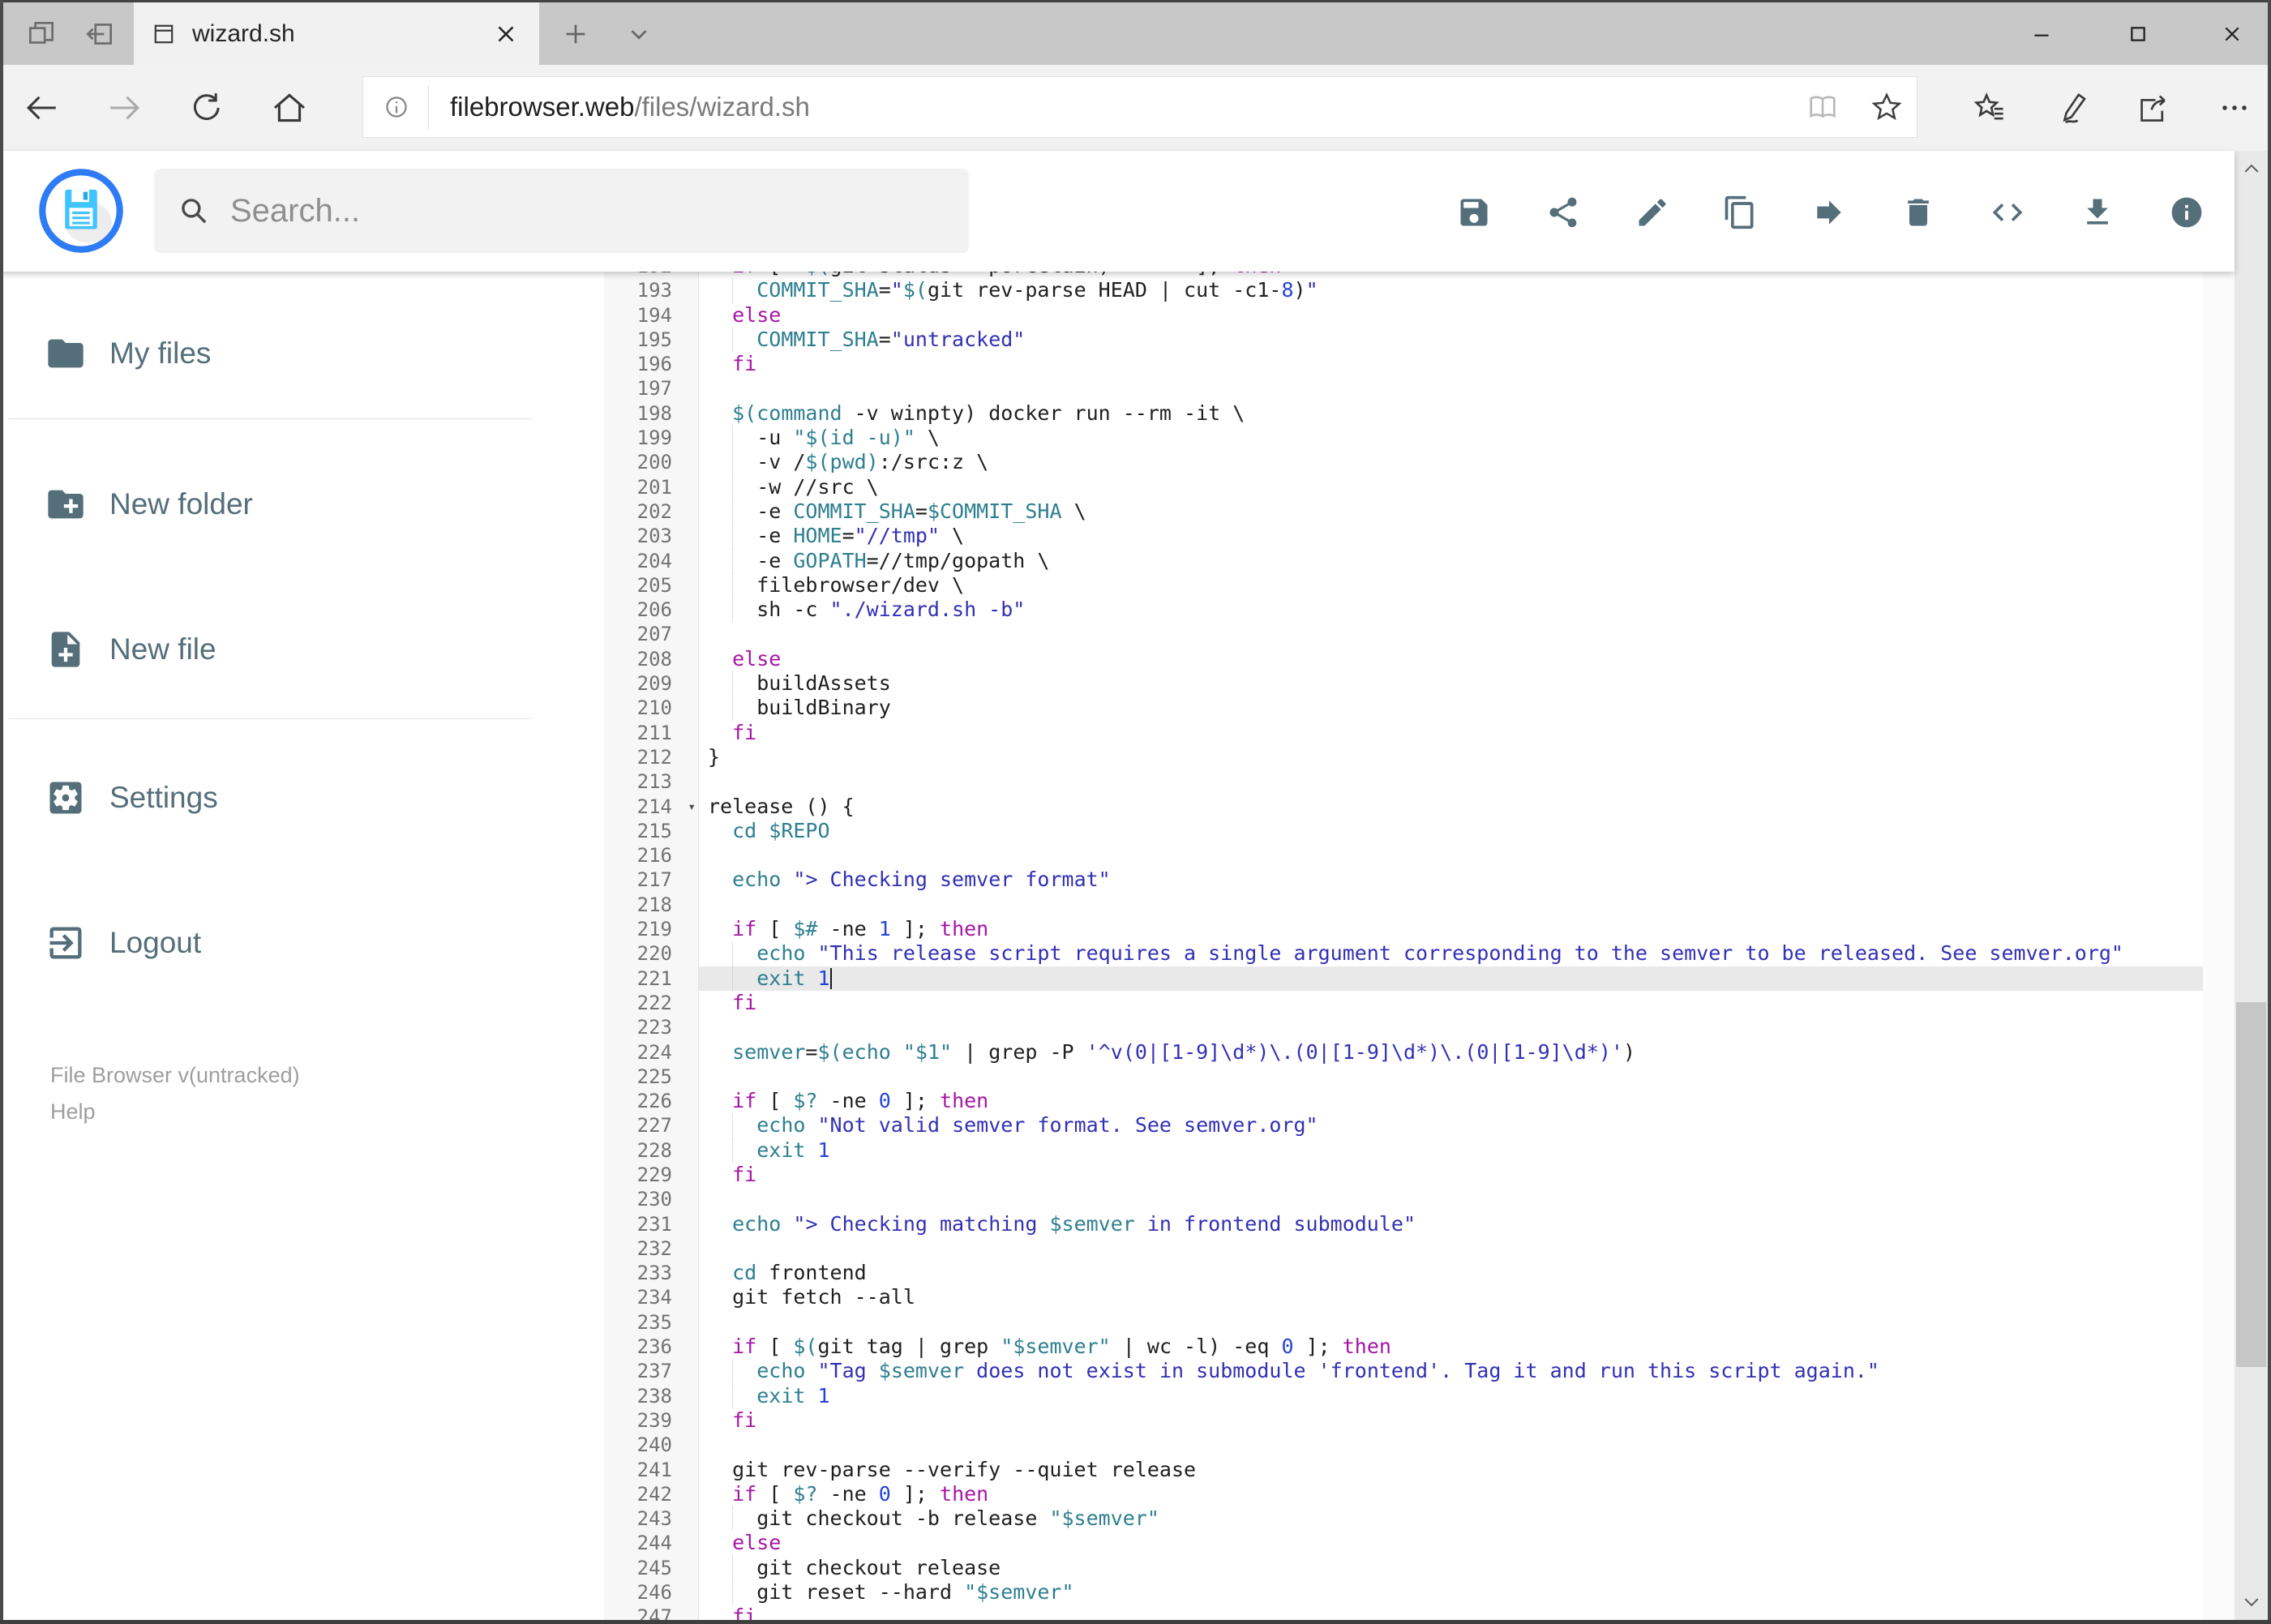 This screenshot has height=1624, width=2271. I want to click on code-line: 210 buildBinary, so click(1403, 709).